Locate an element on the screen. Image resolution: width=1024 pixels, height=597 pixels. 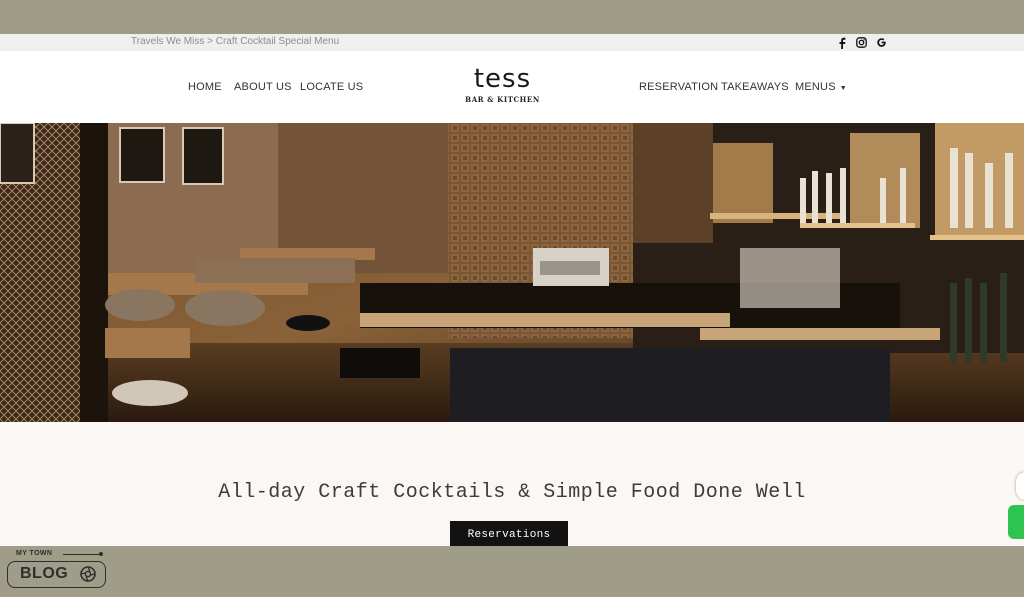
badge-divider is located at coordinates (81, 554).